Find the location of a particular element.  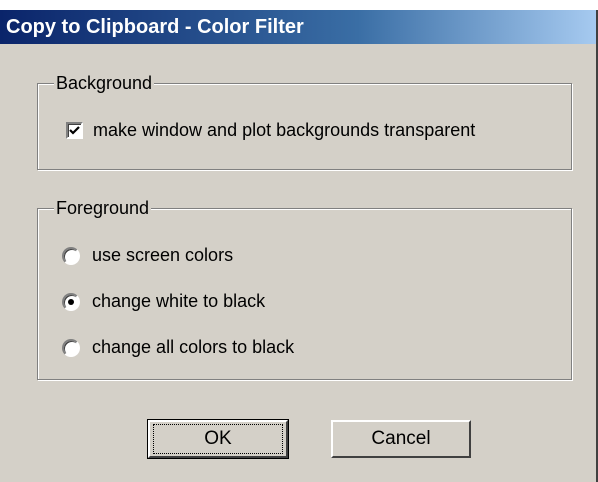

window-title: Copy to Clipboard - Color Filter is located at coordinates (155, 27).